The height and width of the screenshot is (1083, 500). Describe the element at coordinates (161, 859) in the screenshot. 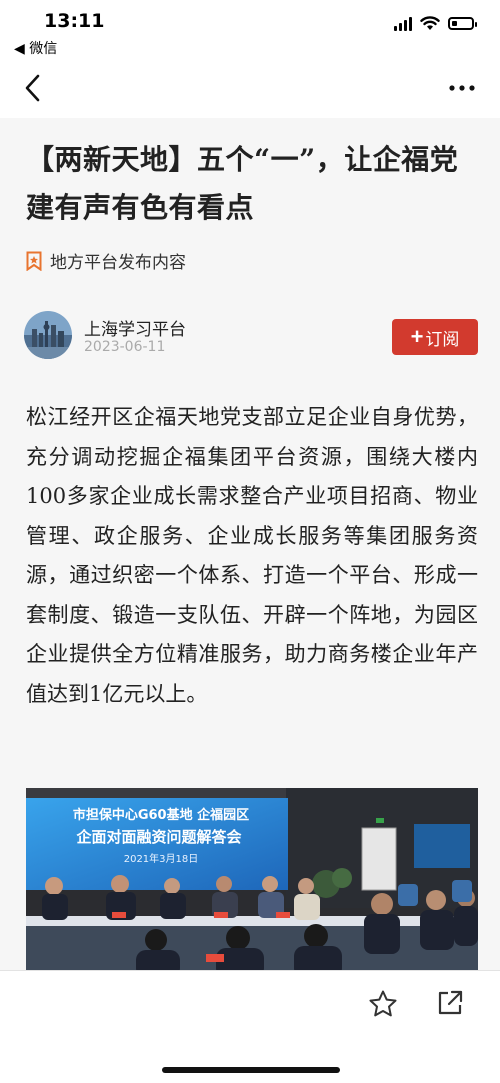

I see `photo-banner-date: 2021年3月18日` at that location.